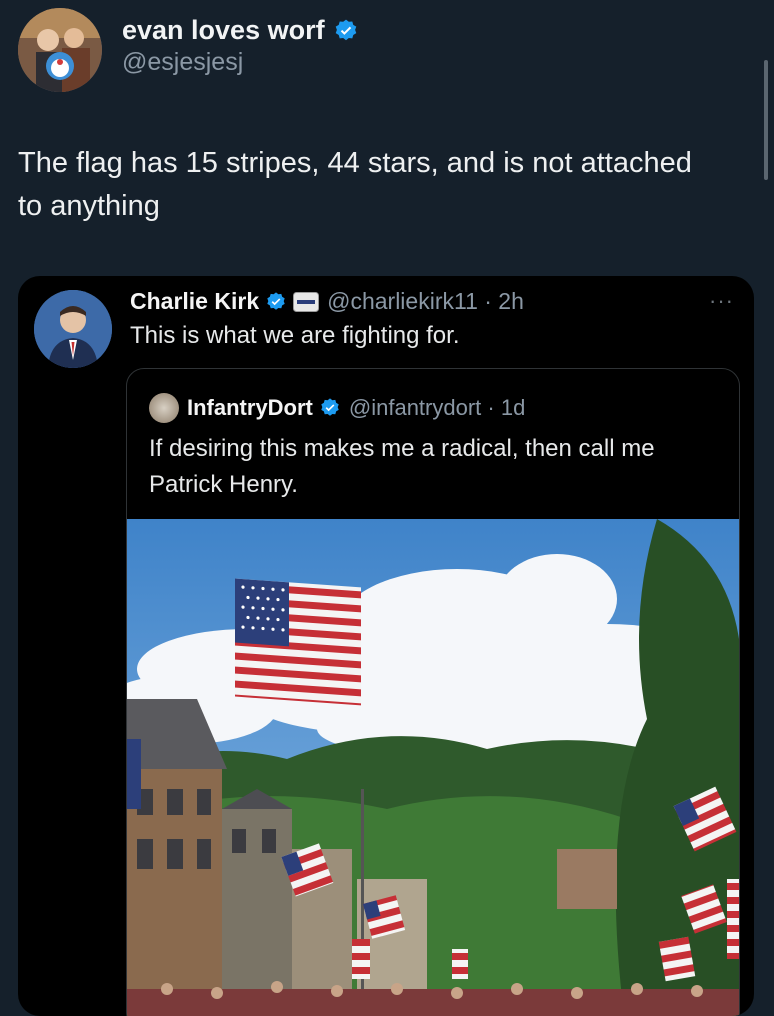 The height and width of the screenshot is (1016, 774). I want to click on quoted-author-avatar, so click(73, 329).